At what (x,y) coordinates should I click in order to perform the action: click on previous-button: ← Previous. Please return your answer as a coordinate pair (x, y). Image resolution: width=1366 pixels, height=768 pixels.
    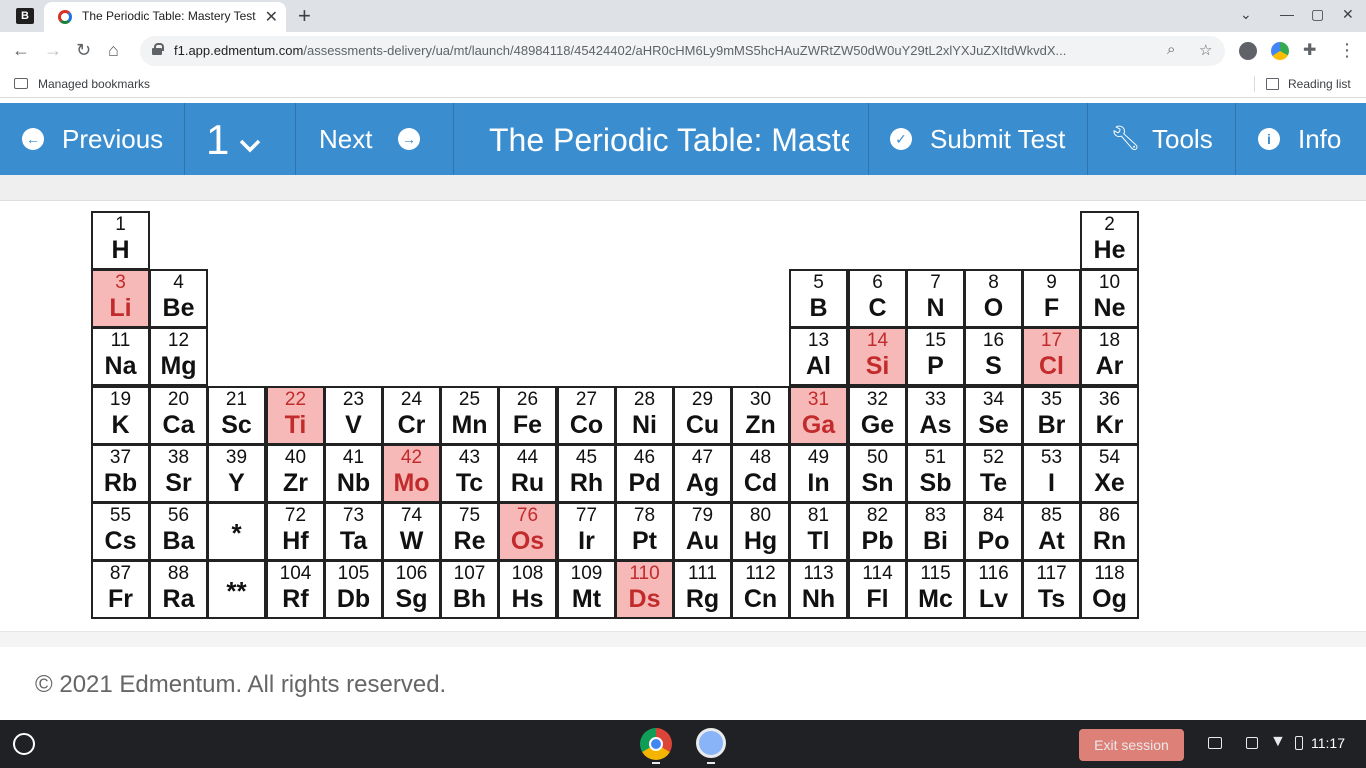
    Looking at the image, I should click on (92, 139).